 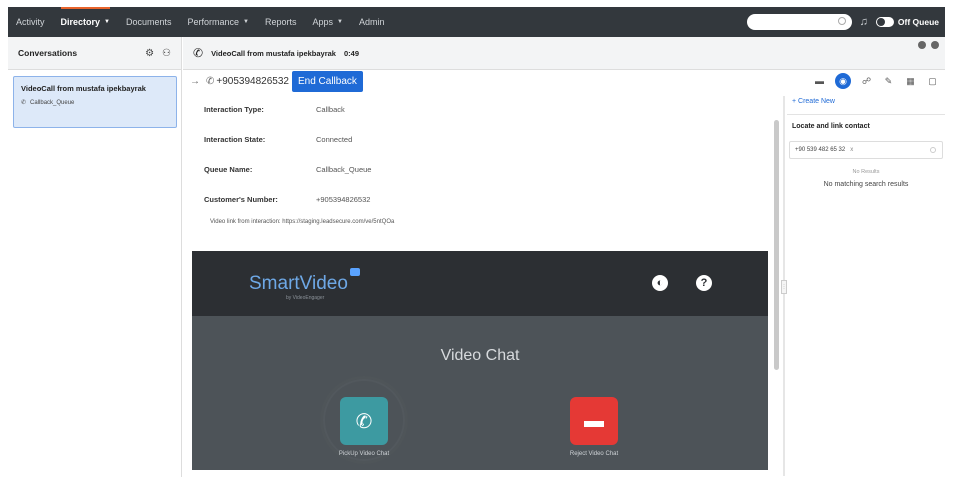 I want to click on nav-documents-label: Documents, so click(x=148, y=22).